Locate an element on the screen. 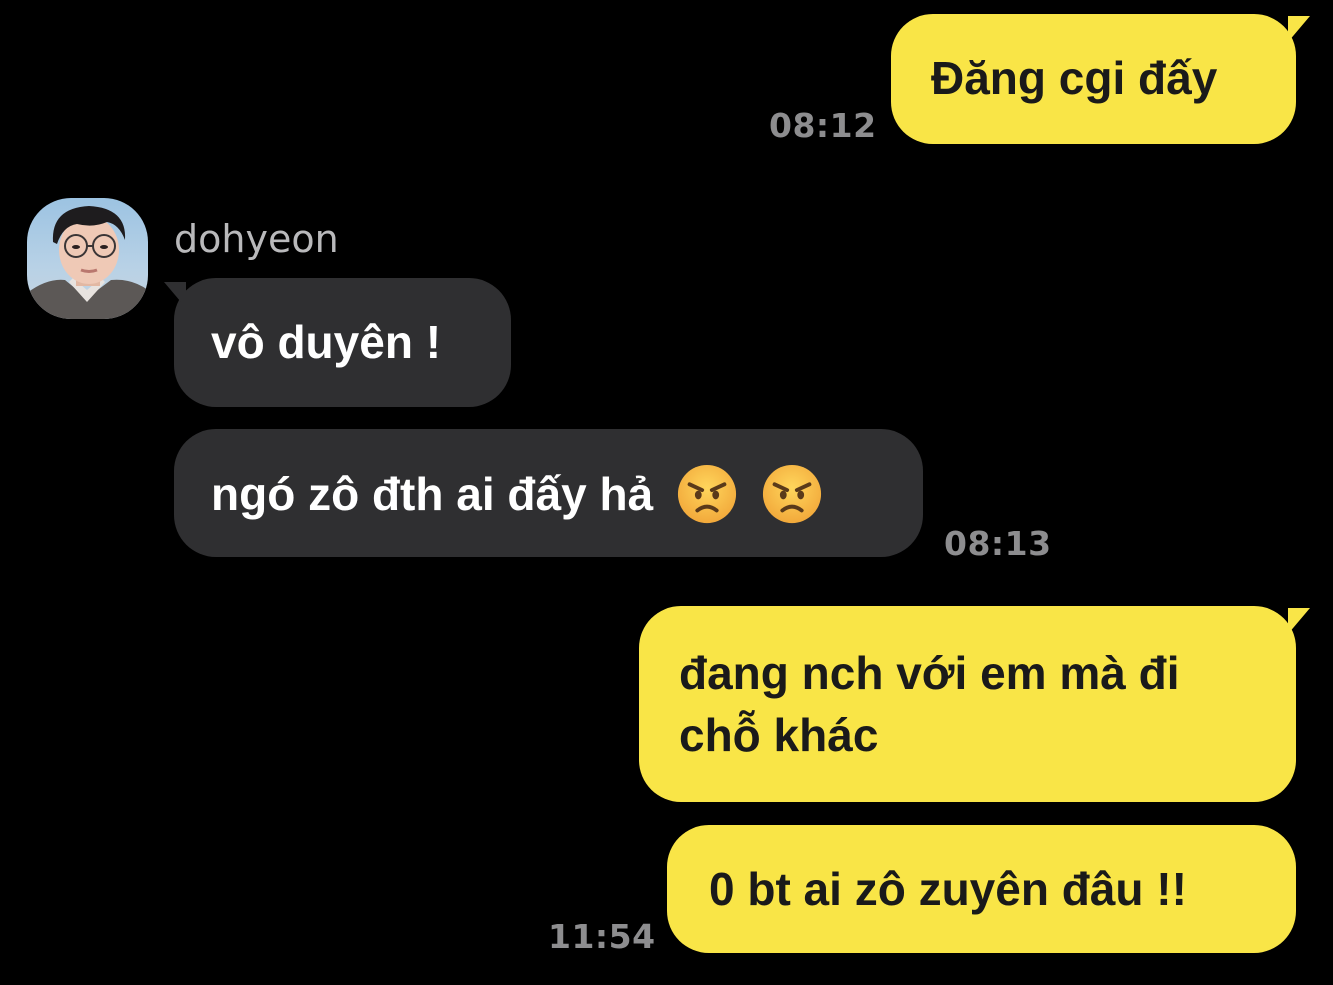 This screenshot has height=985, width=1333. incoming-message-bubble: ngó zô đth ai đấy hả is located at coordinates (548, 493).